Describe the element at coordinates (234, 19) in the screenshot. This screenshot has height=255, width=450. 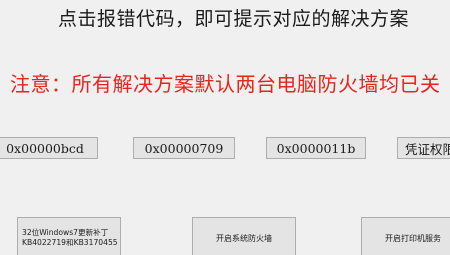
I see `instruction-headline: 点击报错代码，即可提示对应的解决方案` at that location.